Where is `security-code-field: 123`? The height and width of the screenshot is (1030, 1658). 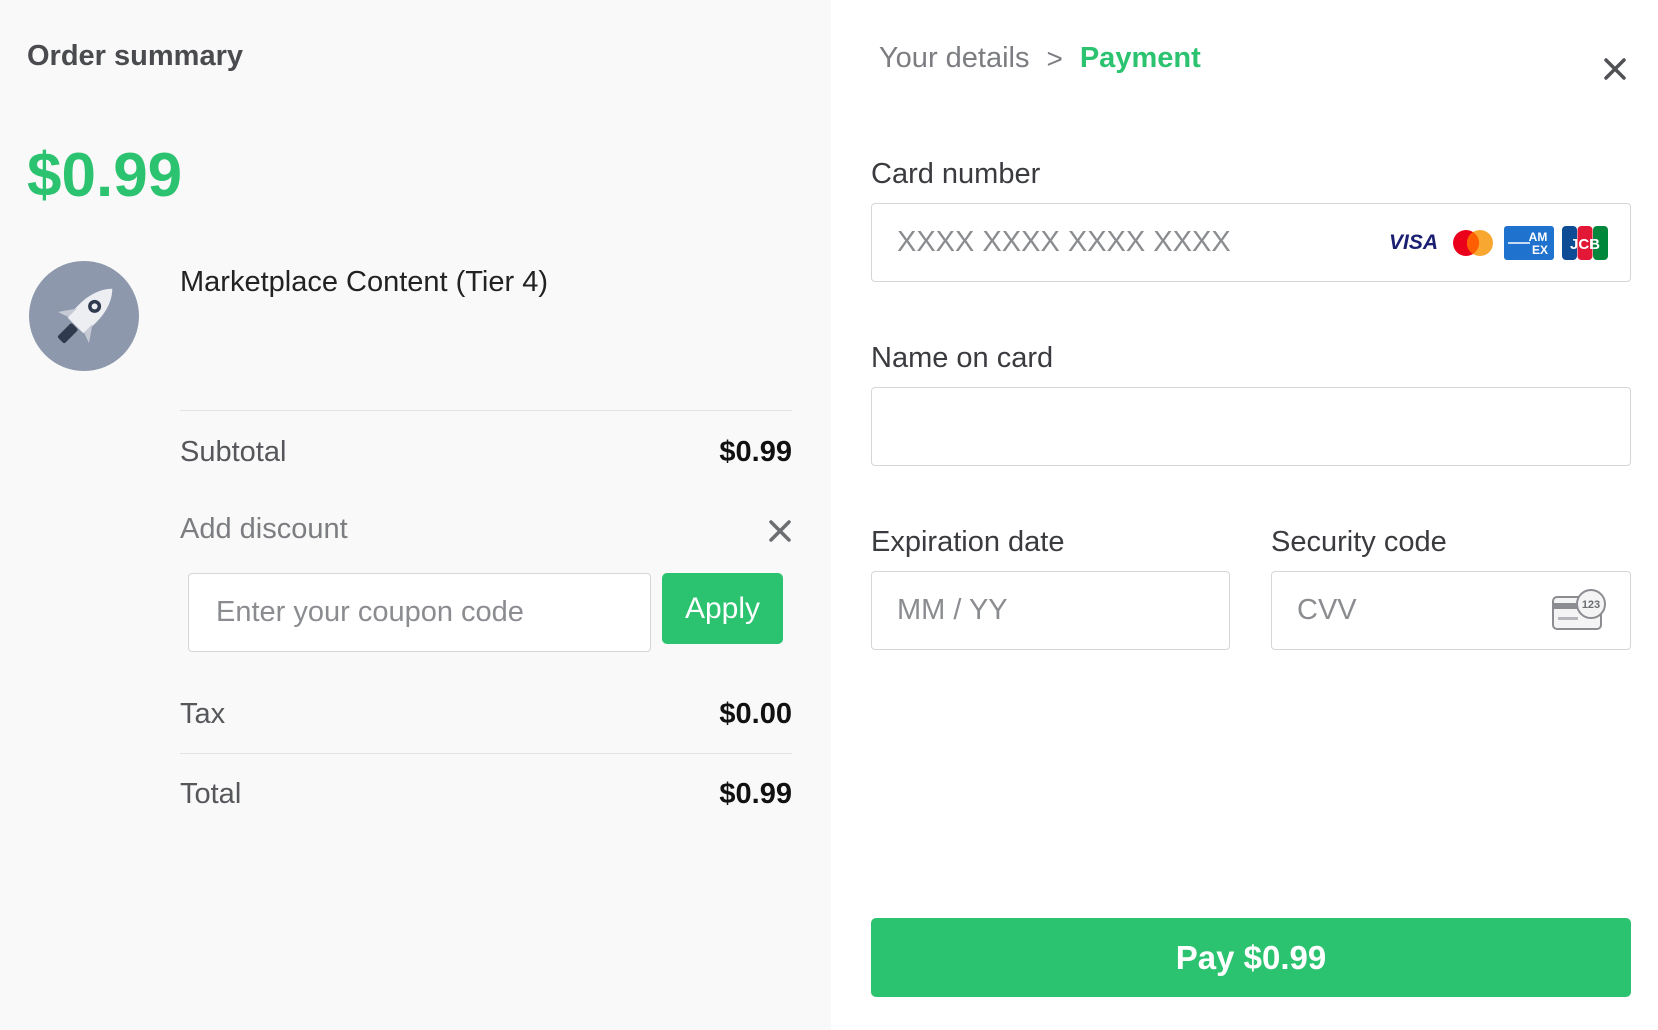 security-code-field: 123 is located at coordinates (1451, 610).